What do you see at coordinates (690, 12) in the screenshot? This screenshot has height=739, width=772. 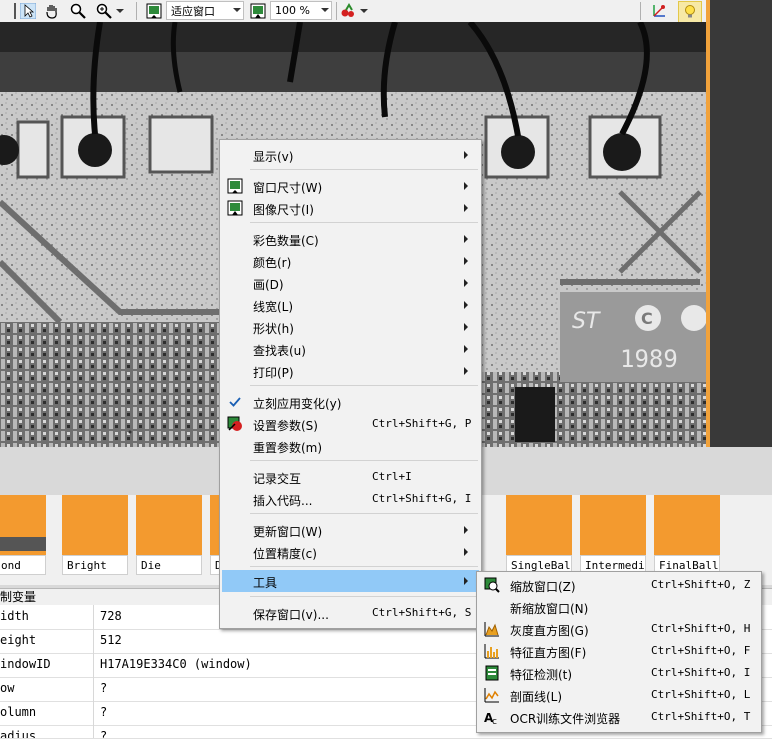 I see `lightbulb-icon` at bounding box center [690, 12].